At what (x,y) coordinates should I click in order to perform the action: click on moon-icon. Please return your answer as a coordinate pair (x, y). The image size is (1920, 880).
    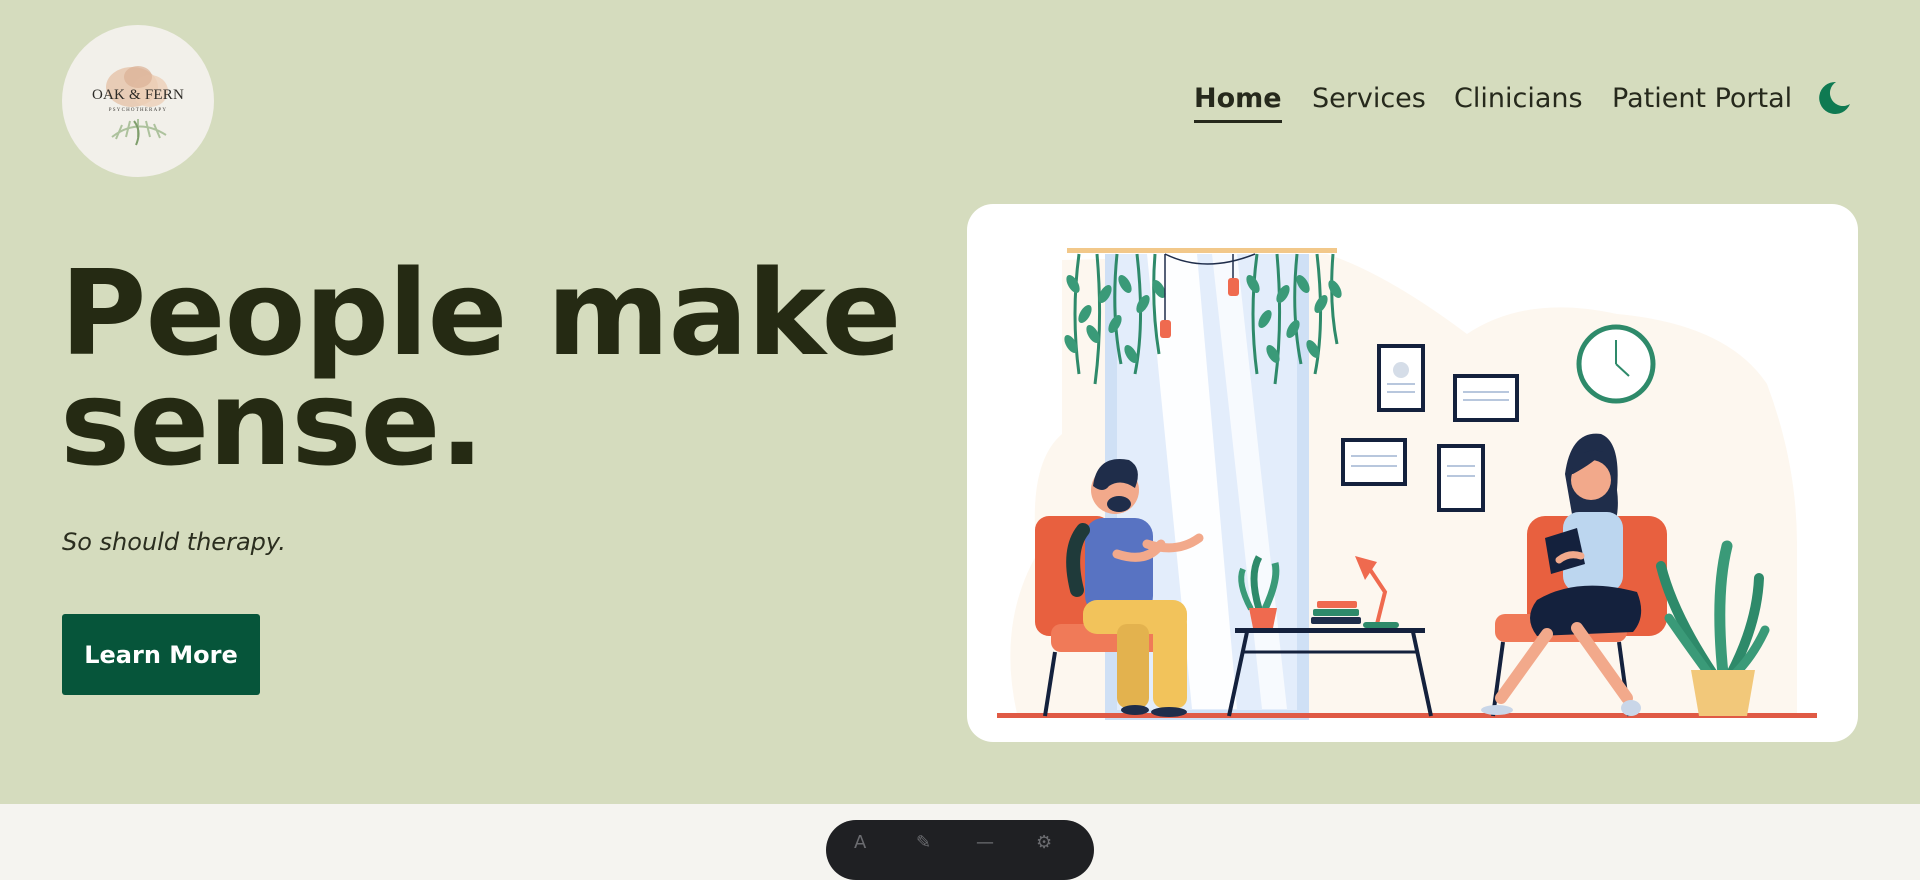
    Looking at the image, I should click on (1834, 97).